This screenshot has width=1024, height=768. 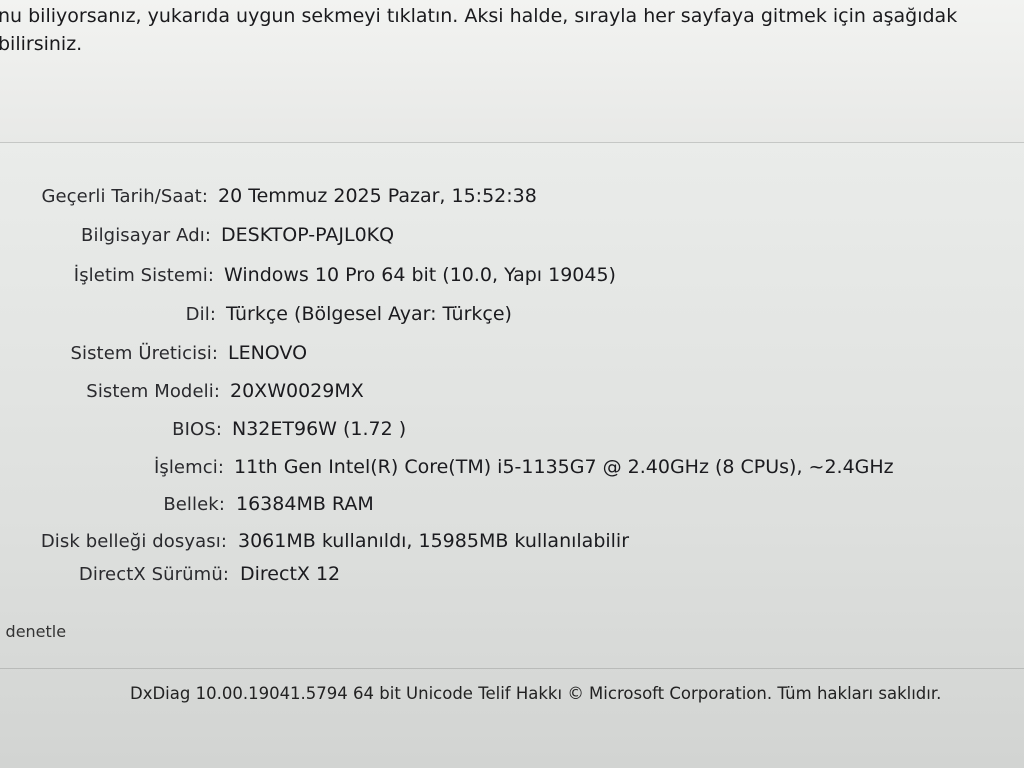 I want to click on check-option-label: ı denetle, so click(x=33, y=631).